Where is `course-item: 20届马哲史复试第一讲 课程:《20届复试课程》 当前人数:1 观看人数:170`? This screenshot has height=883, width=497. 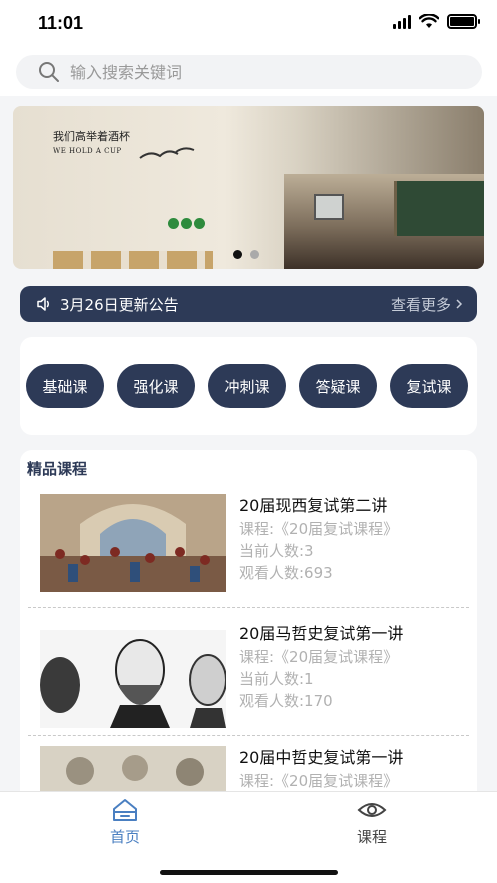
course-item: 20届马哲史复试第一讲 课程:《20届复试课程》 当前人数:1 观看人数:170 is located at coordinates (248, 672).